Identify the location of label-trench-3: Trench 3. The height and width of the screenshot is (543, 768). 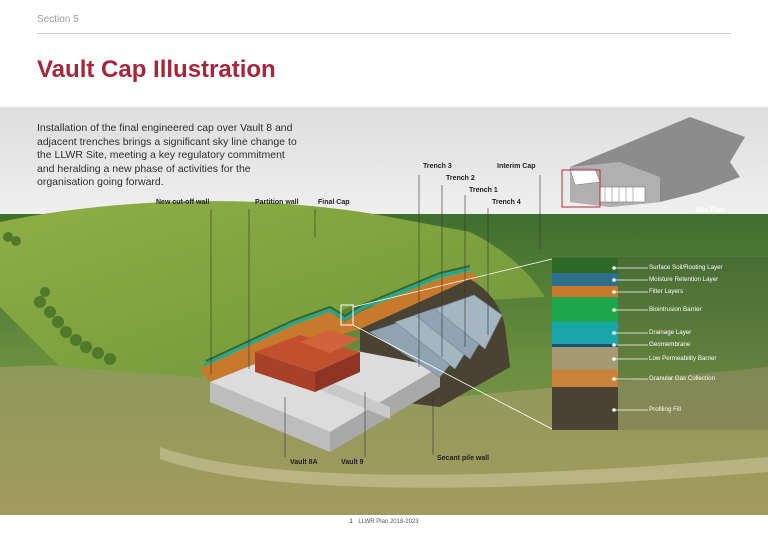
(437, 166).